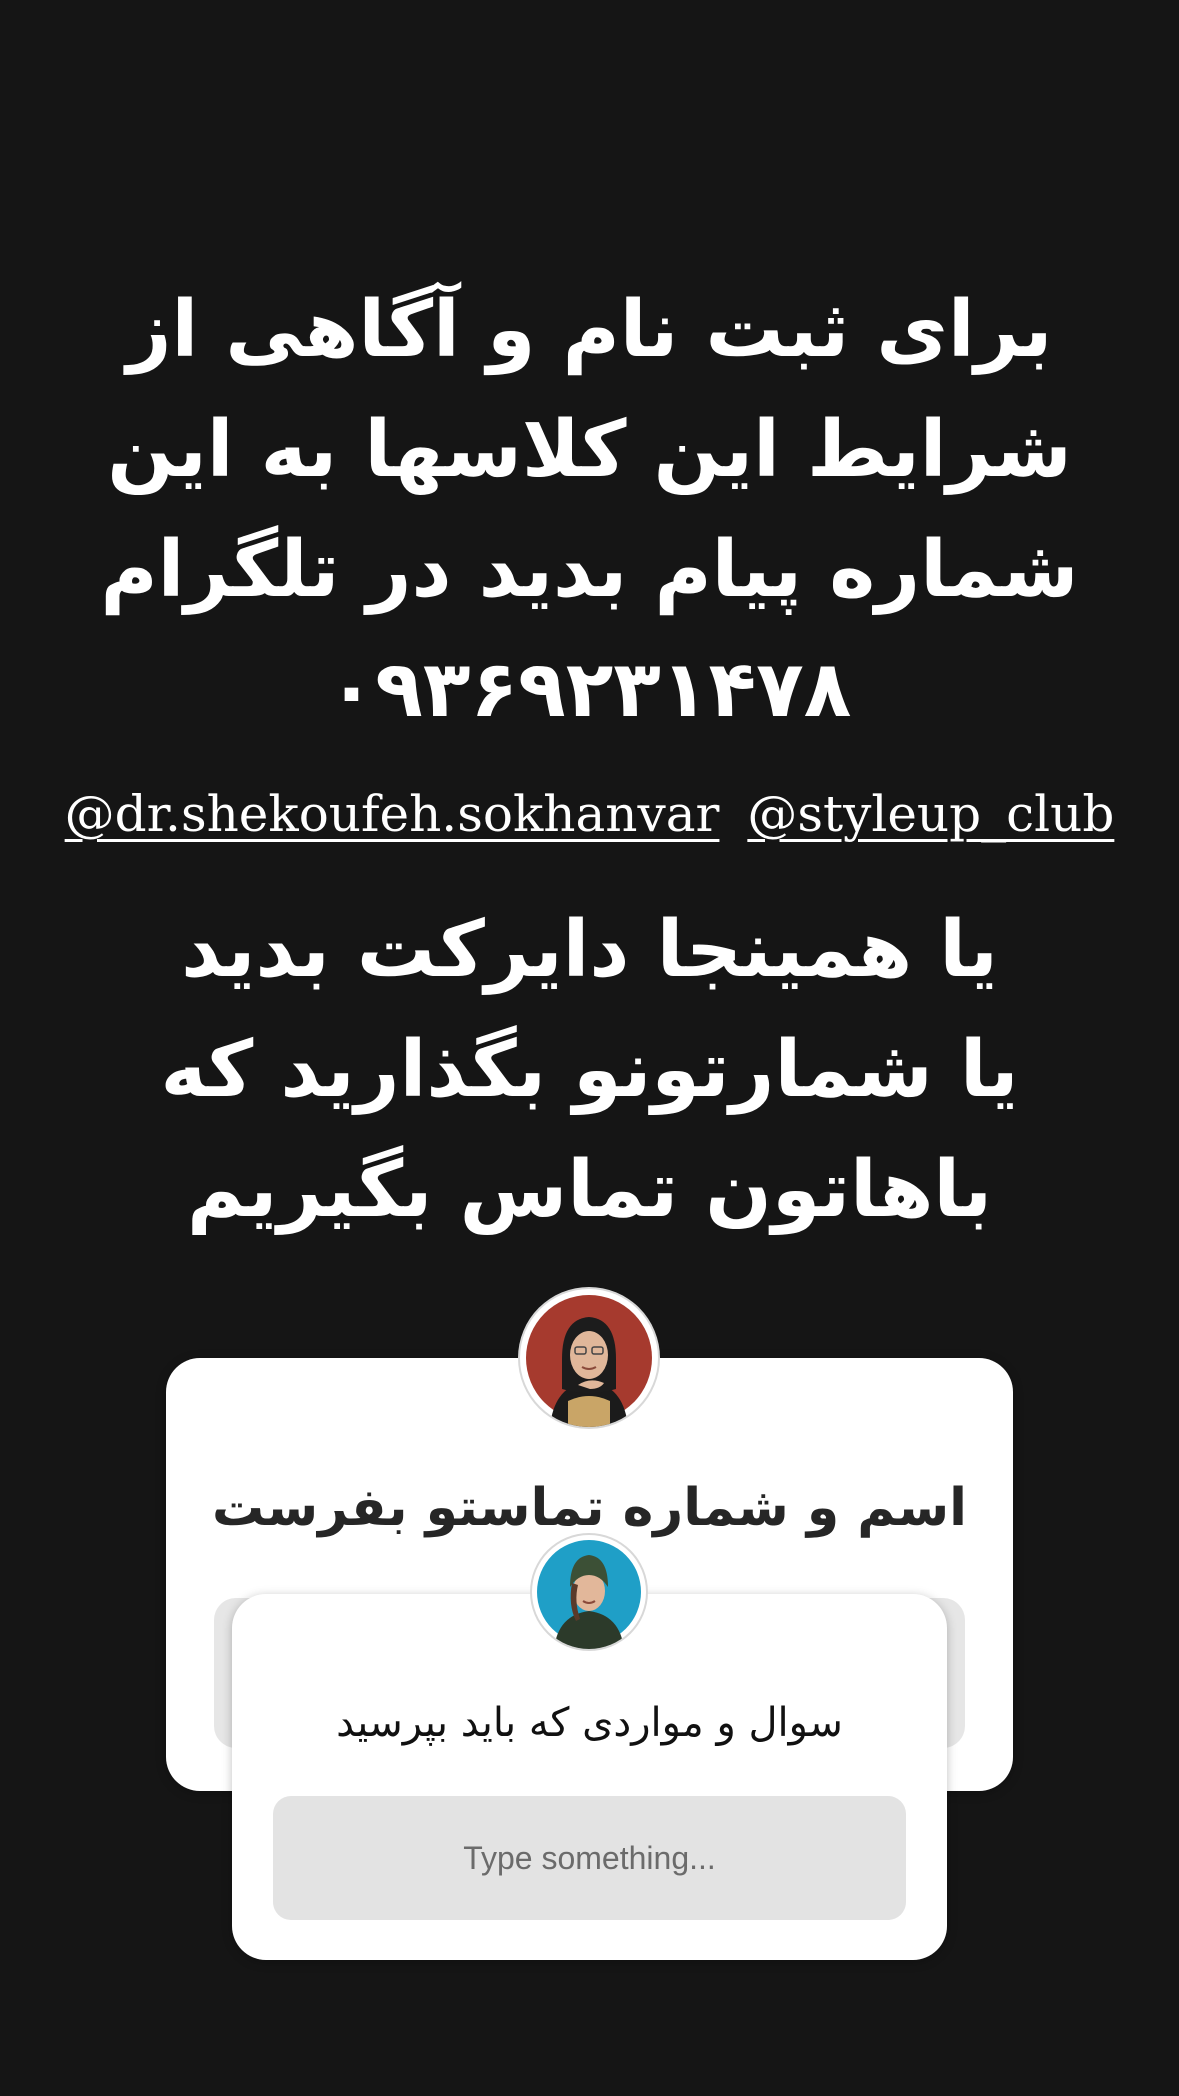 The image size is (1179, 2096). Describe the element at coordinates (589, 1190) in the screenshot. I see `headline-line: باهاتون تماس بگیریم` at that location.